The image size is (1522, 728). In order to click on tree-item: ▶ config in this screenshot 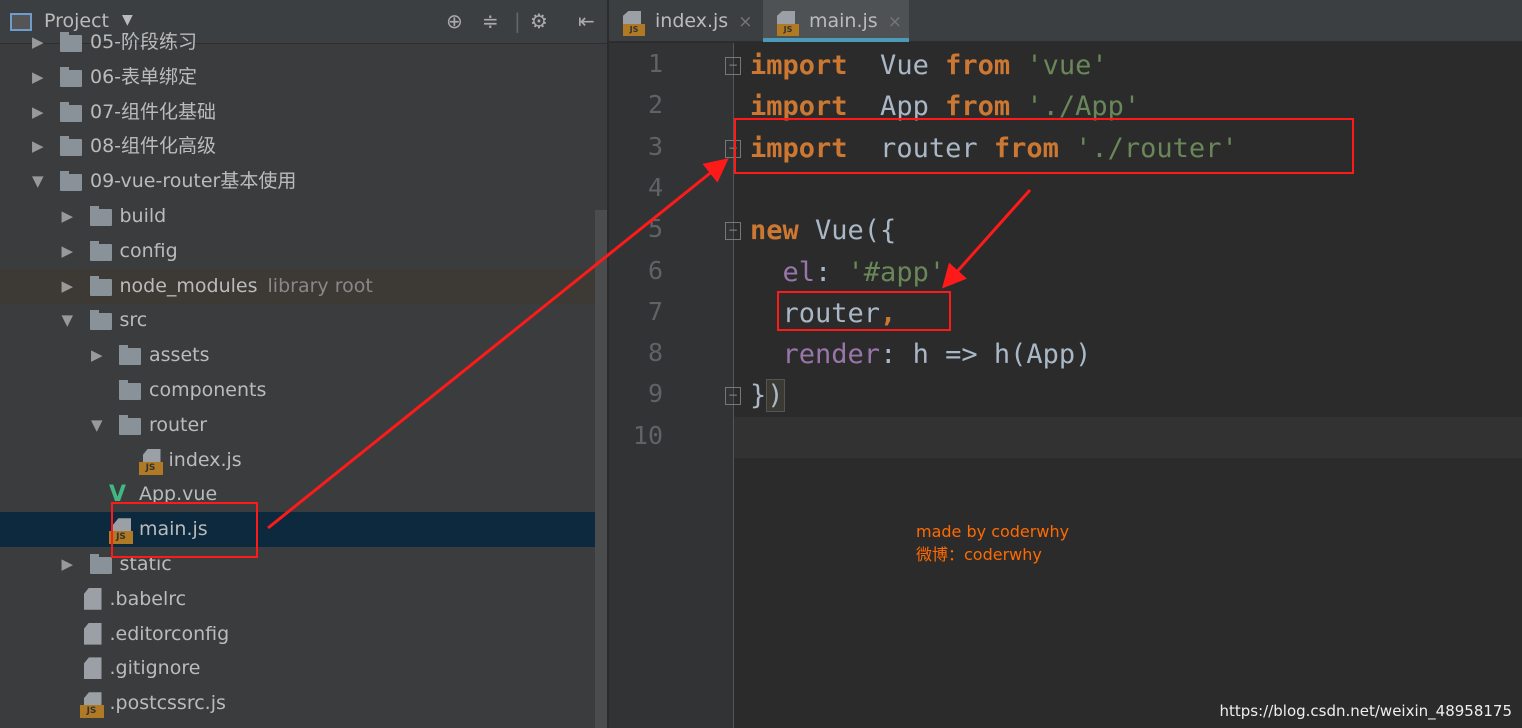, I will do `click(297, 251)`.